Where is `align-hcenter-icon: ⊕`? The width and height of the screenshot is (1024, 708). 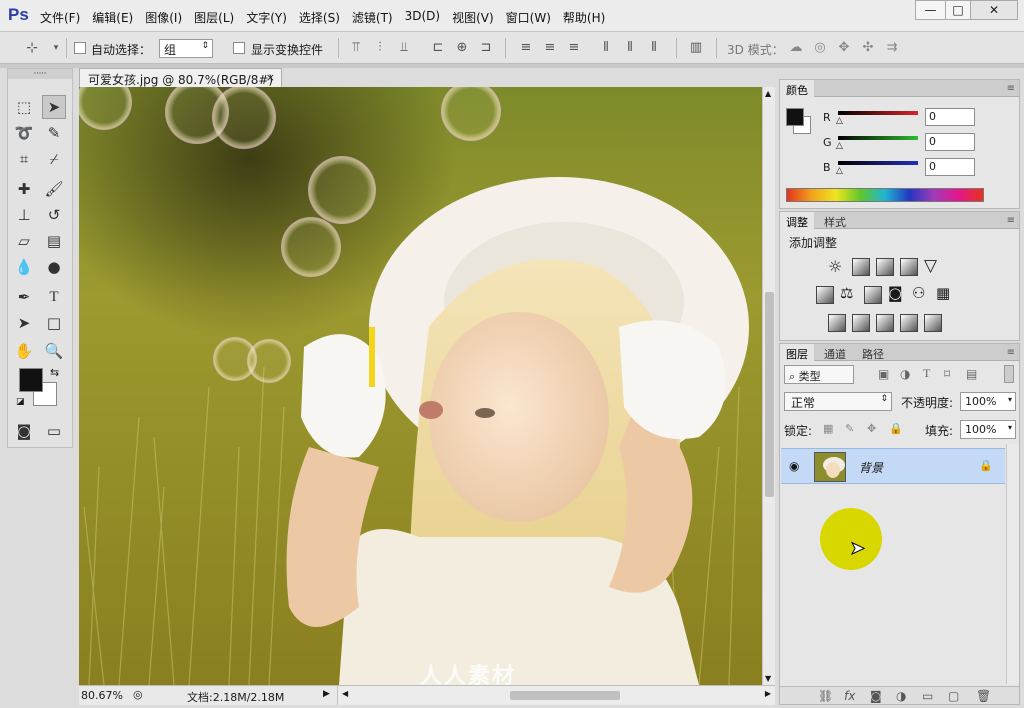
align-hcenter-icon: ⊕ is located at coordinates (462, 48).